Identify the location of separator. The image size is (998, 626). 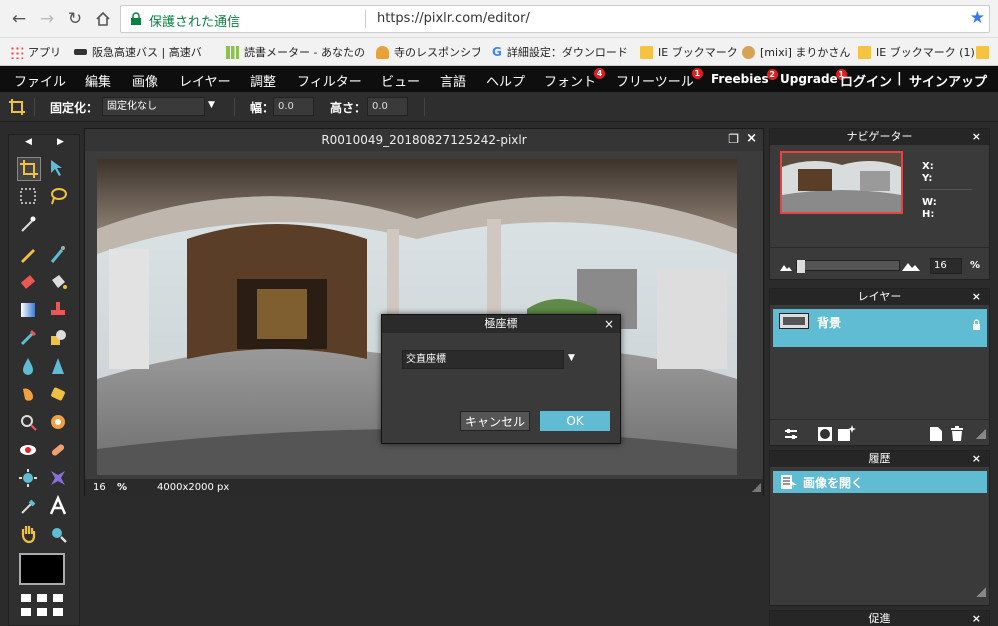
(424, 107).